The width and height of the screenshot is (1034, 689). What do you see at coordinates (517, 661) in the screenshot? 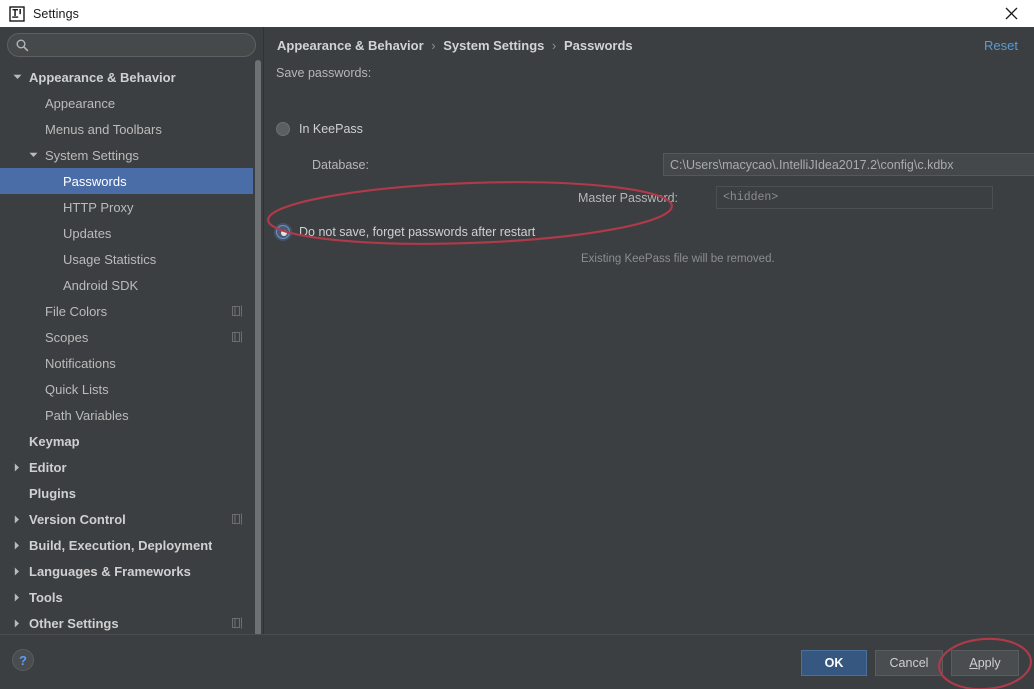
I see `dialog-footer: ? OK Cancel Apply` at bounding box center [517, 661].